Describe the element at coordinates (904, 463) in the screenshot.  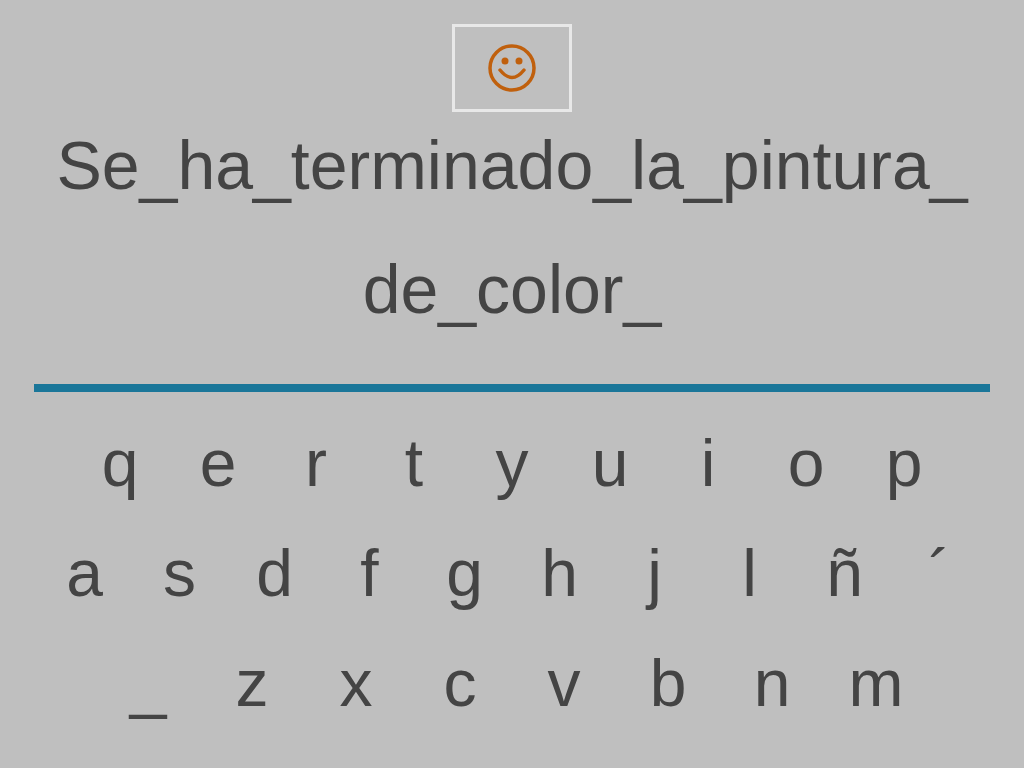
I see `letter-key: p` at that location.